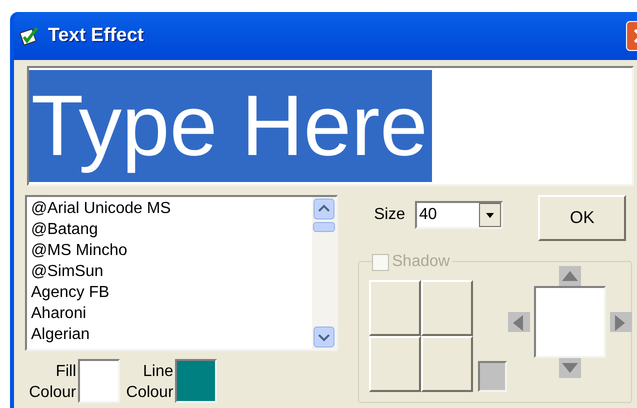 This screenshot has width=637, height=408. I want to click on colour-label: Line, so click(158, 372).